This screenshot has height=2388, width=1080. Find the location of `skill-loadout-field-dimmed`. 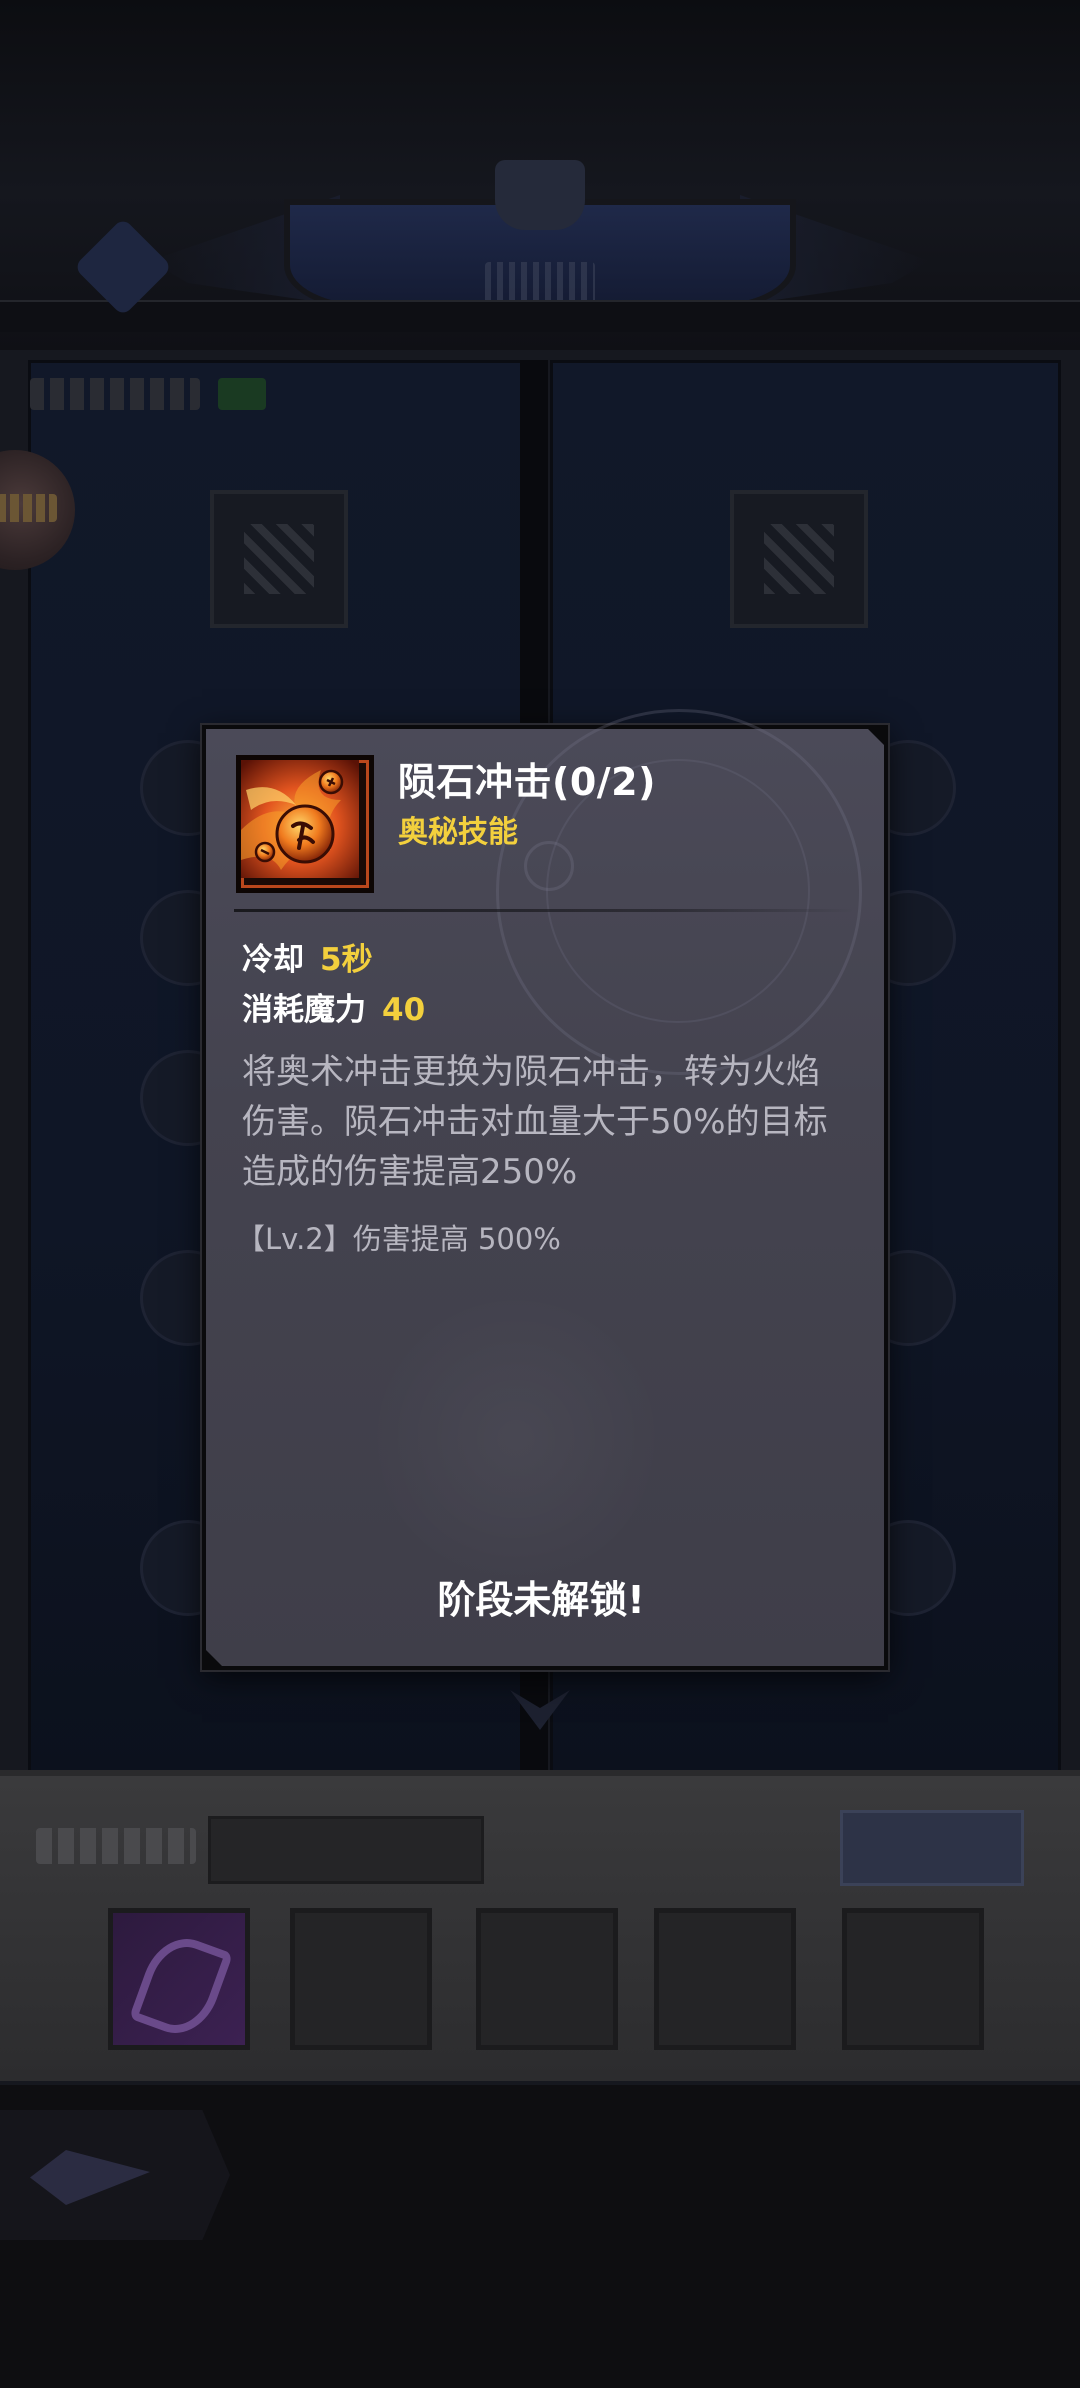

skill-loadout-field-dimmed is located at coordinates (346, 1850).